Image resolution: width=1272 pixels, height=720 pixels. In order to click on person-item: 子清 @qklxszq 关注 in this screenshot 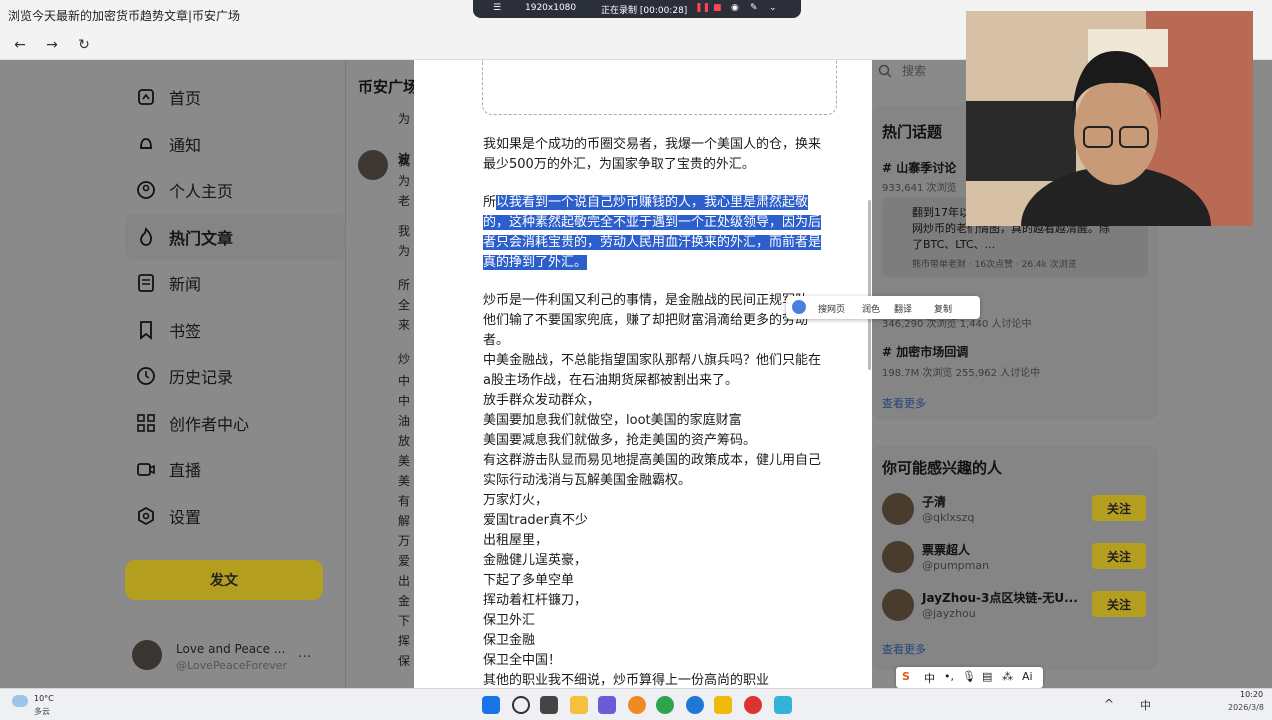, I will do `click(1017, 513)`.